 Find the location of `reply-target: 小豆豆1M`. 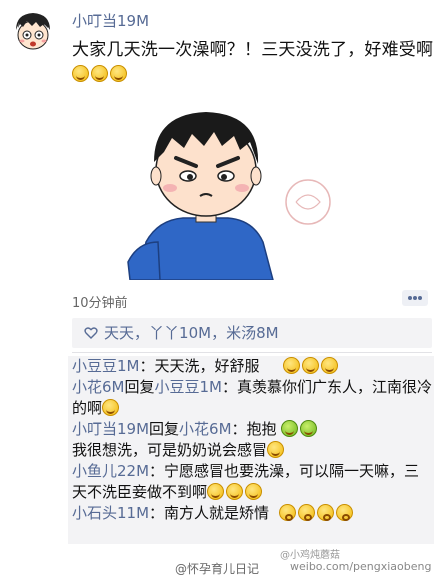

reply-target: 小豆豆1M is located at coordinates (189, 387).